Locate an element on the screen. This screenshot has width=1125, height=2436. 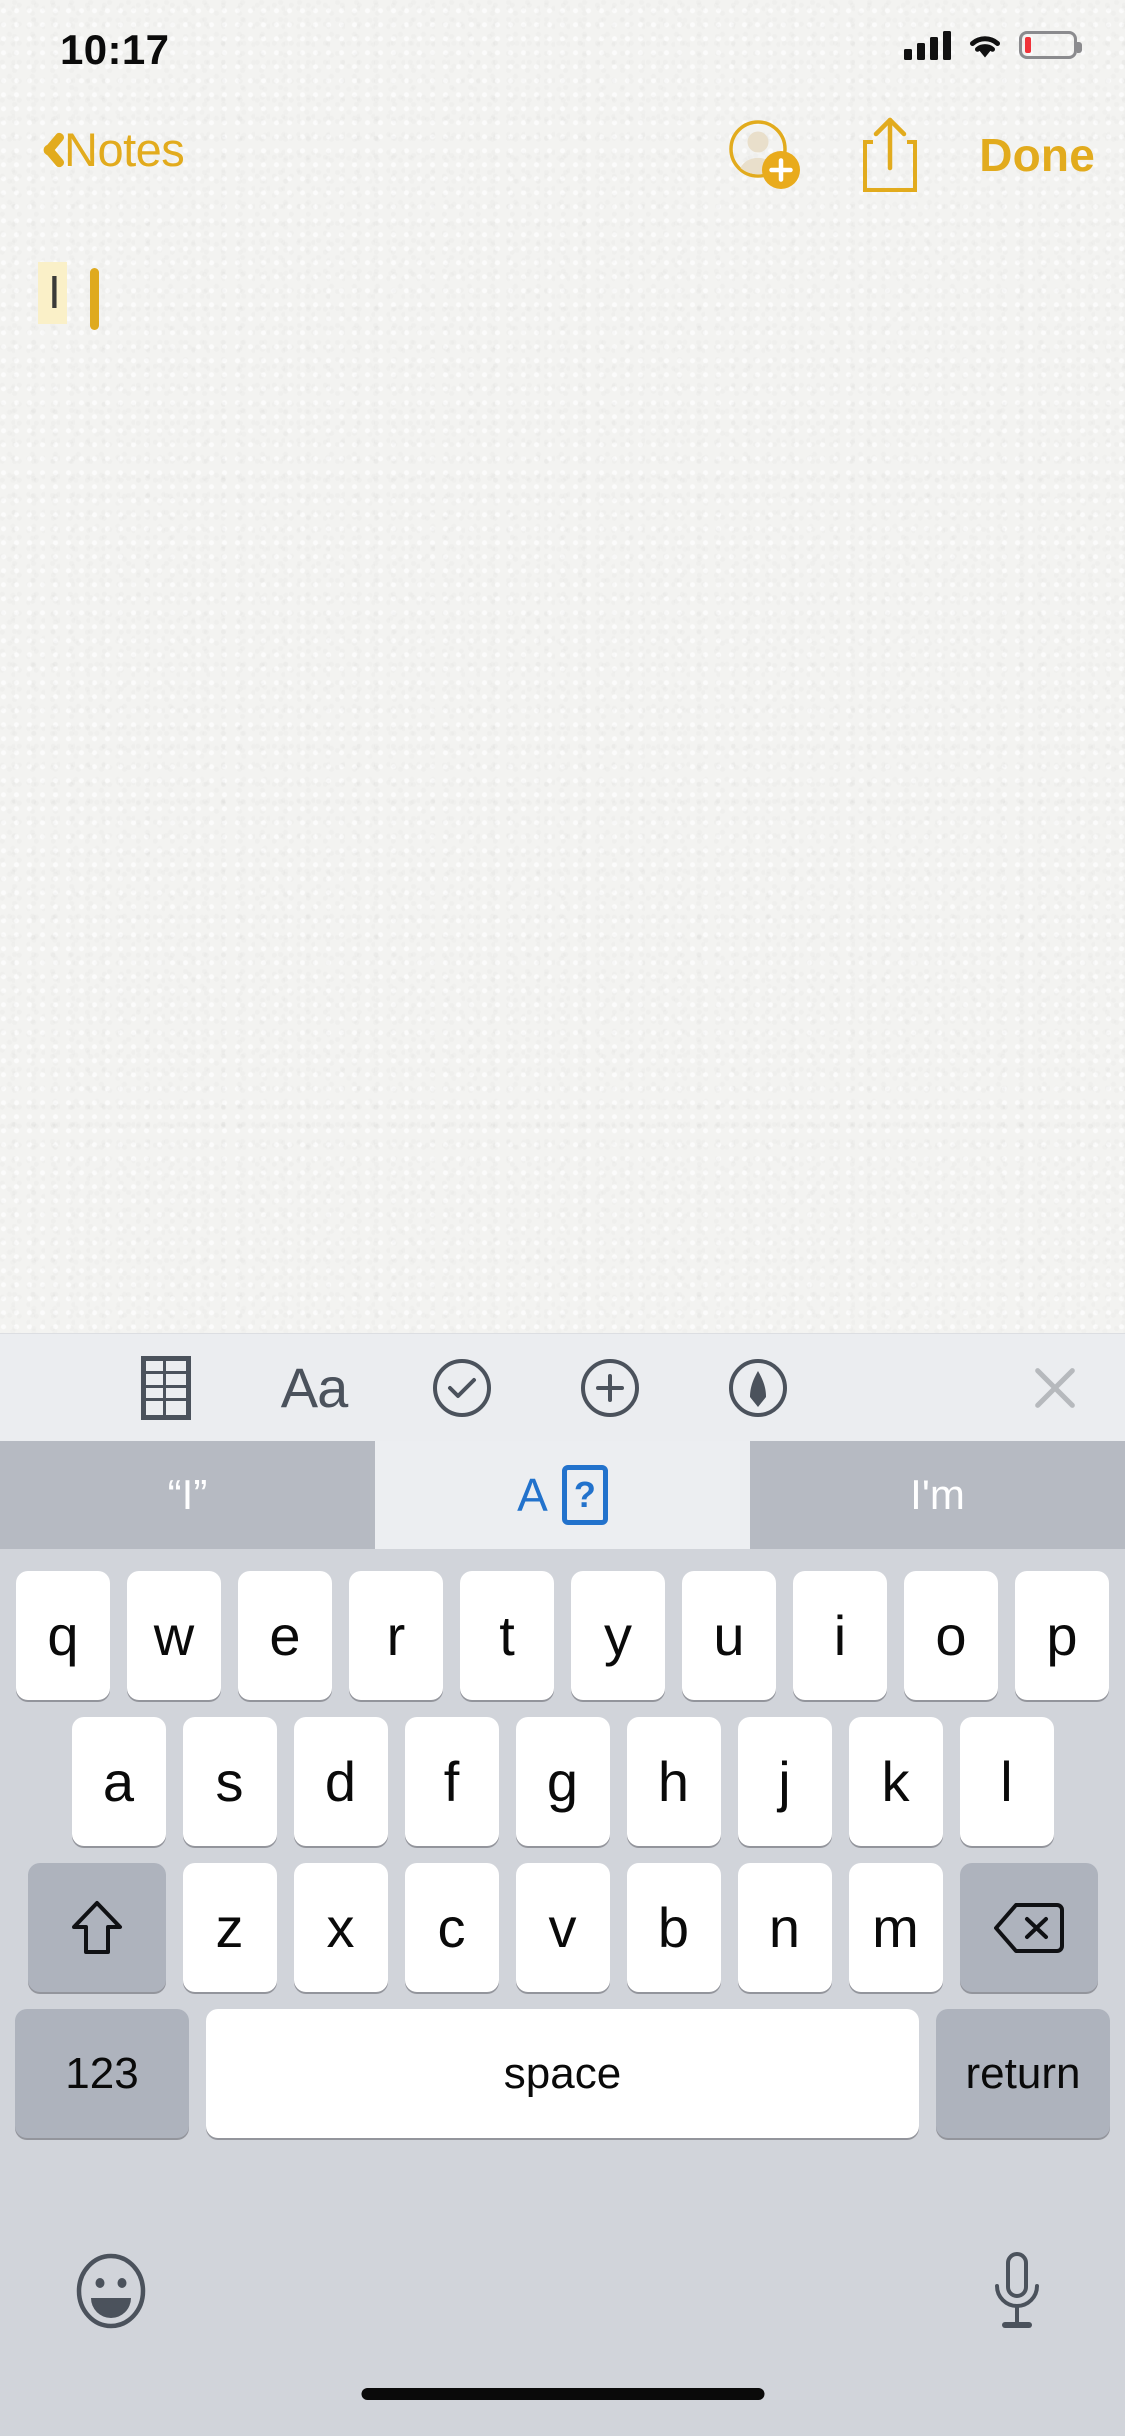
key-j: j is located at coordinates (784, 1781).